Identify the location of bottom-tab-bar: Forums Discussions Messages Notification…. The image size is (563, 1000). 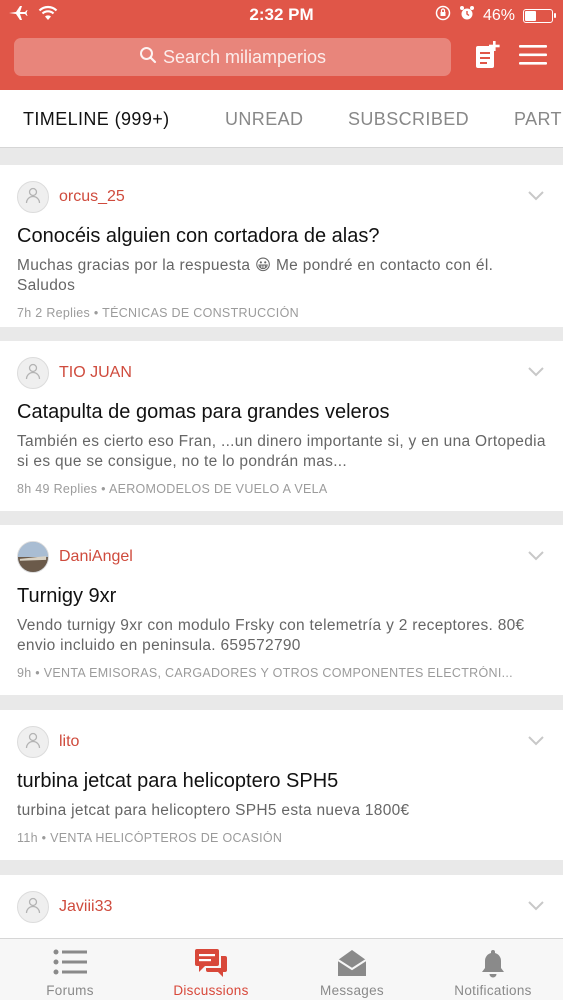
(281, 969).